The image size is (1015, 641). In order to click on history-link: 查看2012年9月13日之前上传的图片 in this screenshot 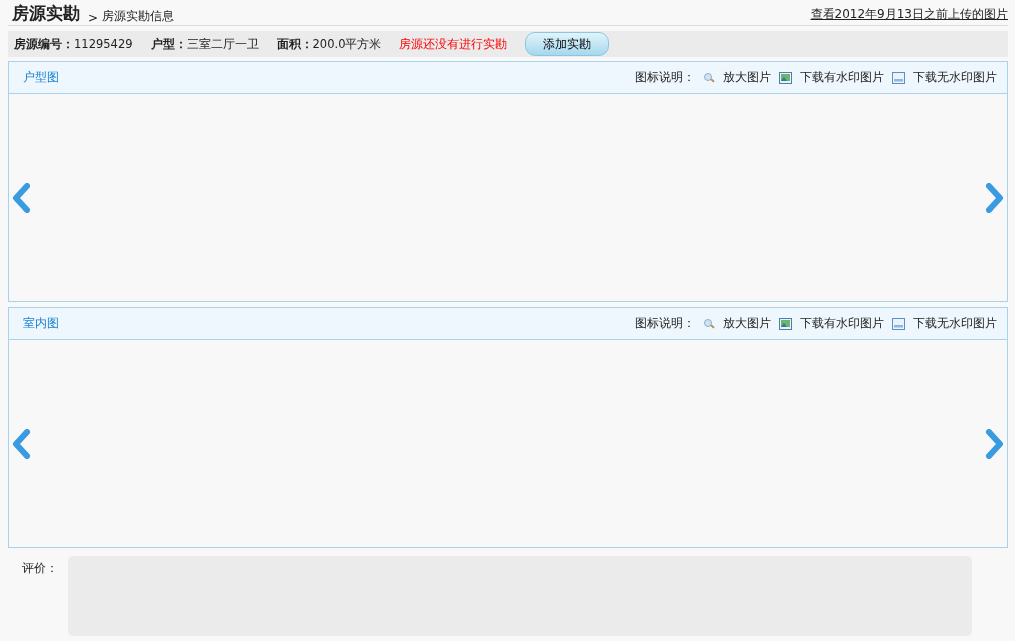, I will do `click(909, 15)`.